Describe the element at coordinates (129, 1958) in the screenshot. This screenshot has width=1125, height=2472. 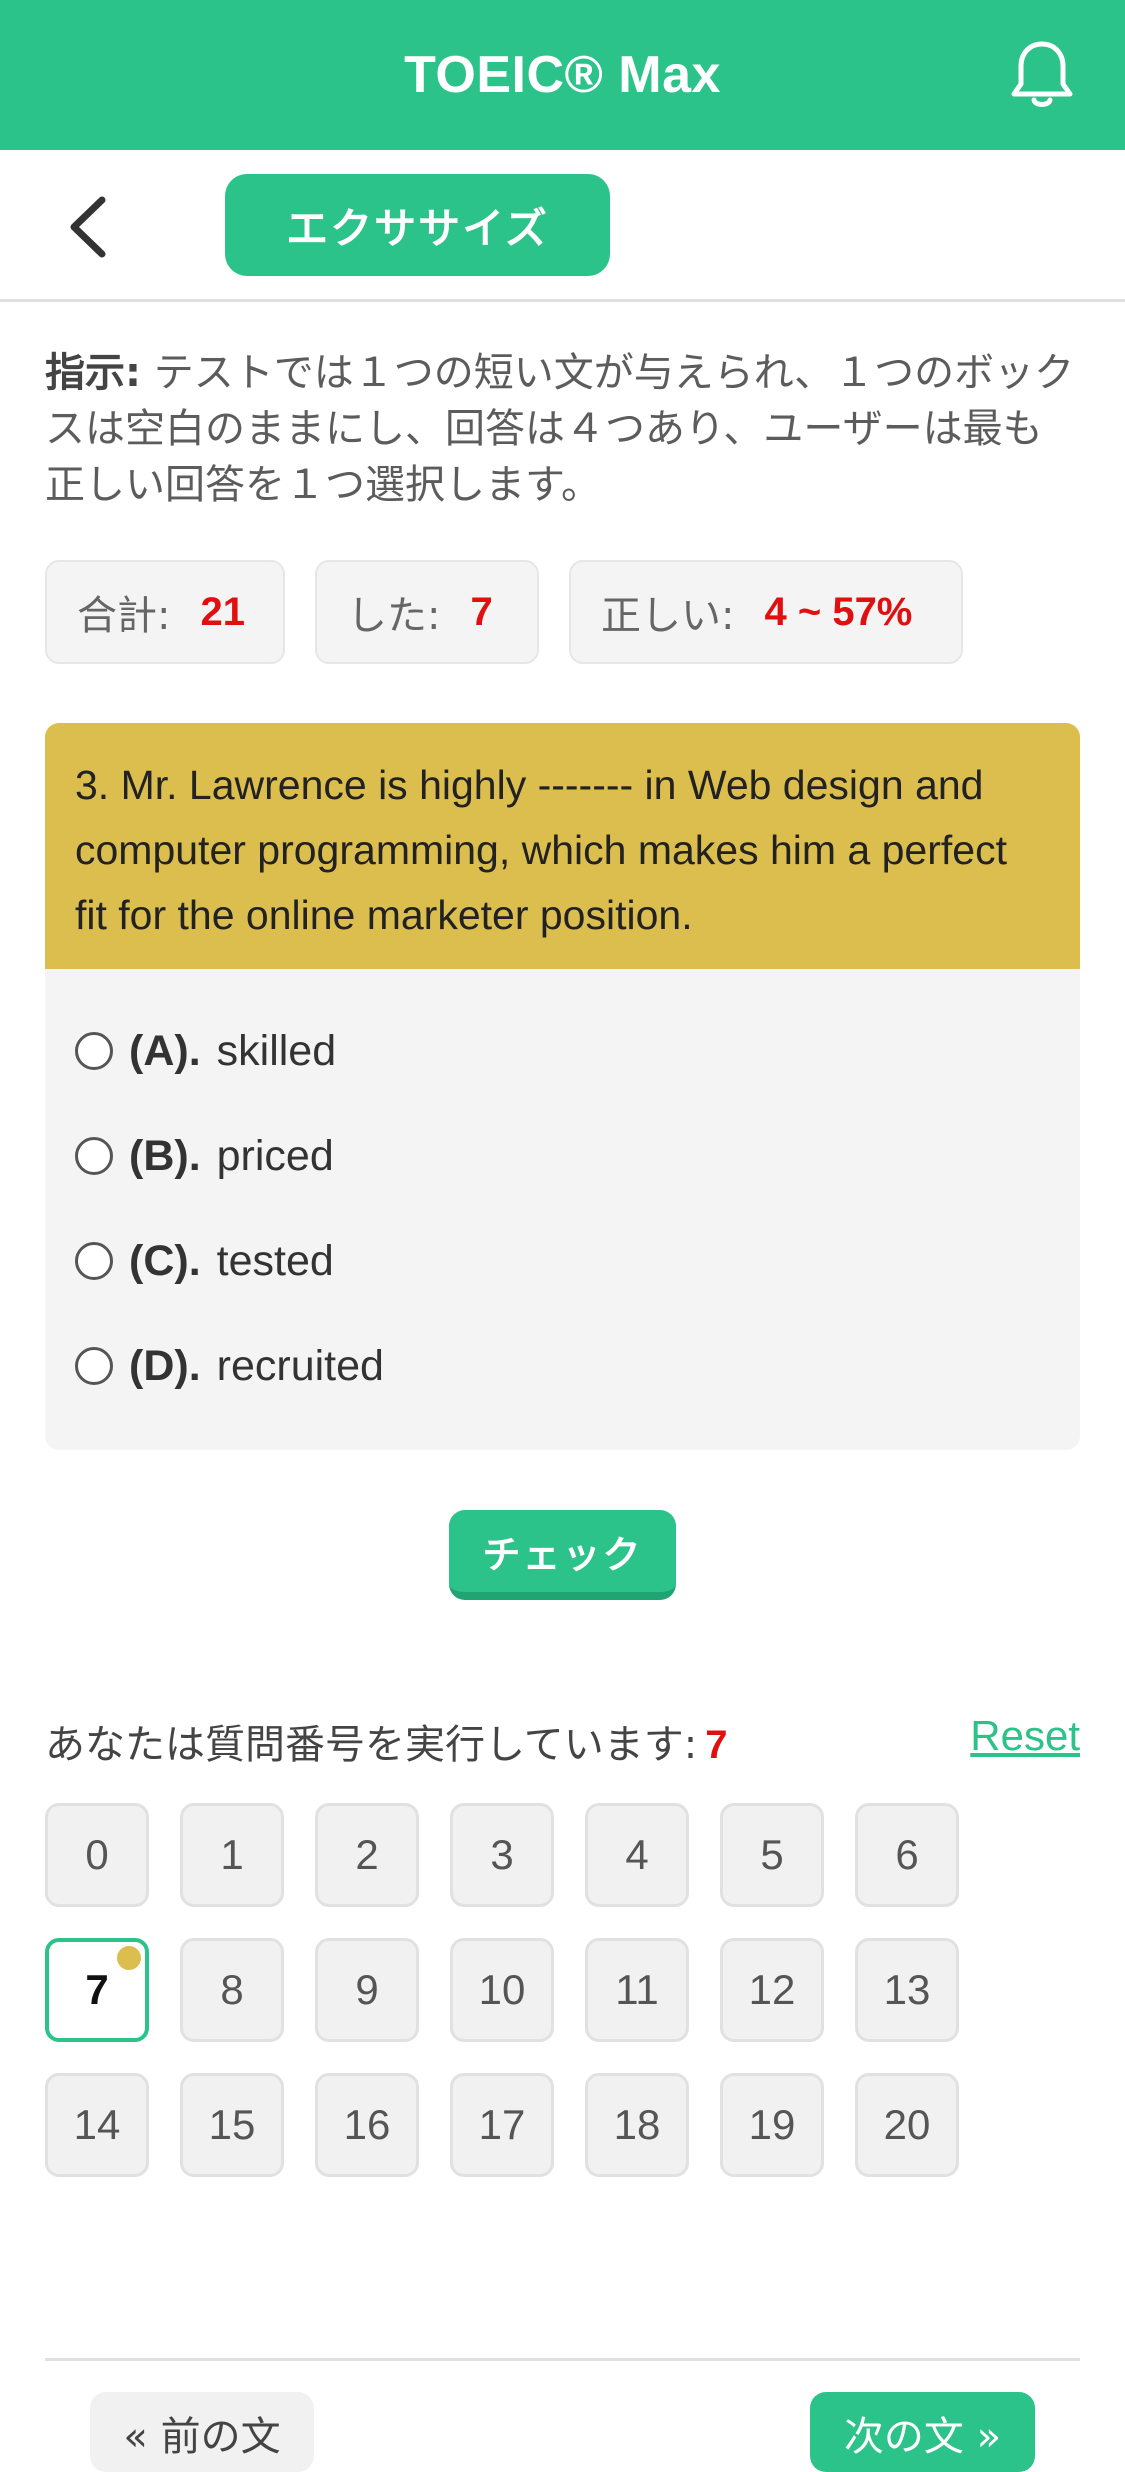
I see `current-indicator-dot` at that location.